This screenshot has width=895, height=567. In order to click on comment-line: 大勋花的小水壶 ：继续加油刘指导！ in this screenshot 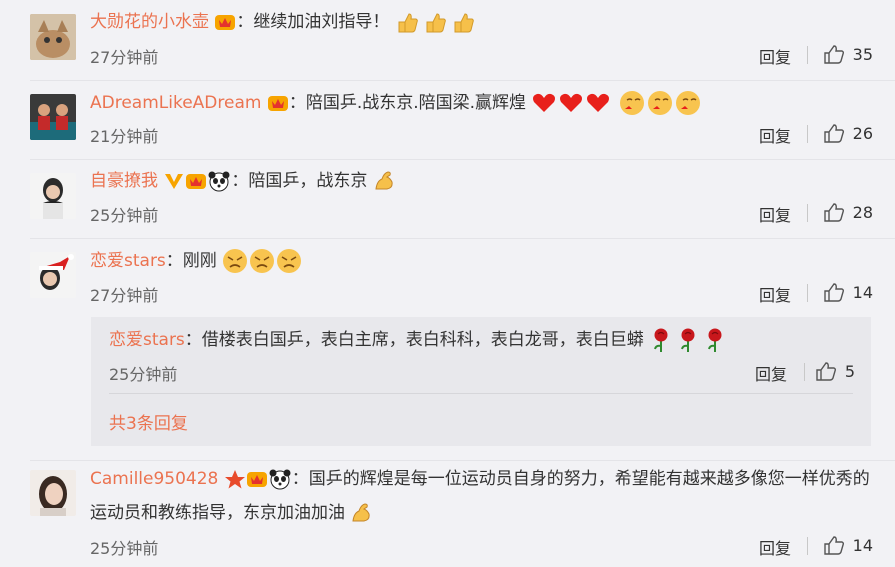, I will do `click(284, 22)`.